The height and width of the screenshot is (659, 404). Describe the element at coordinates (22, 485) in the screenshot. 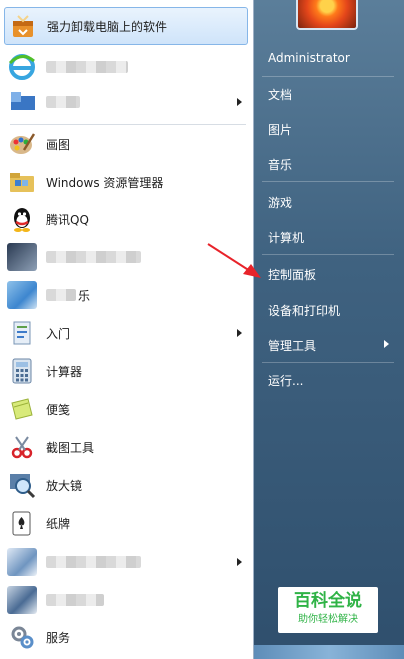

I see `magnifier-icon` at that location.